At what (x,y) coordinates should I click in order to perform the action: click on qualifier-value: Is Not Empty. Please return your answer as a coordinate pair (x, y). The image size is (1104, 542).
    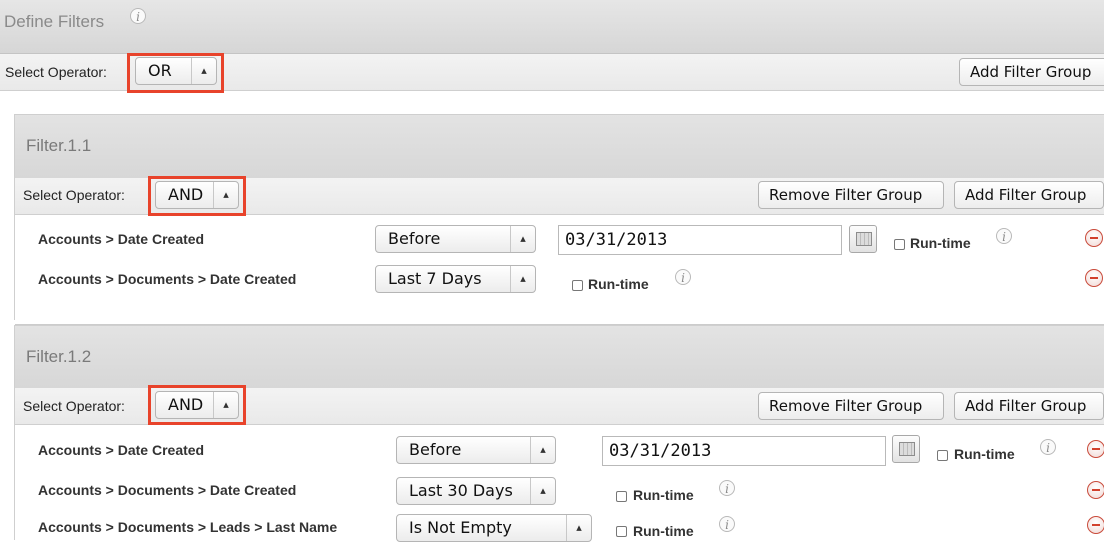
    Looking at the image, I should click on (460, 527).